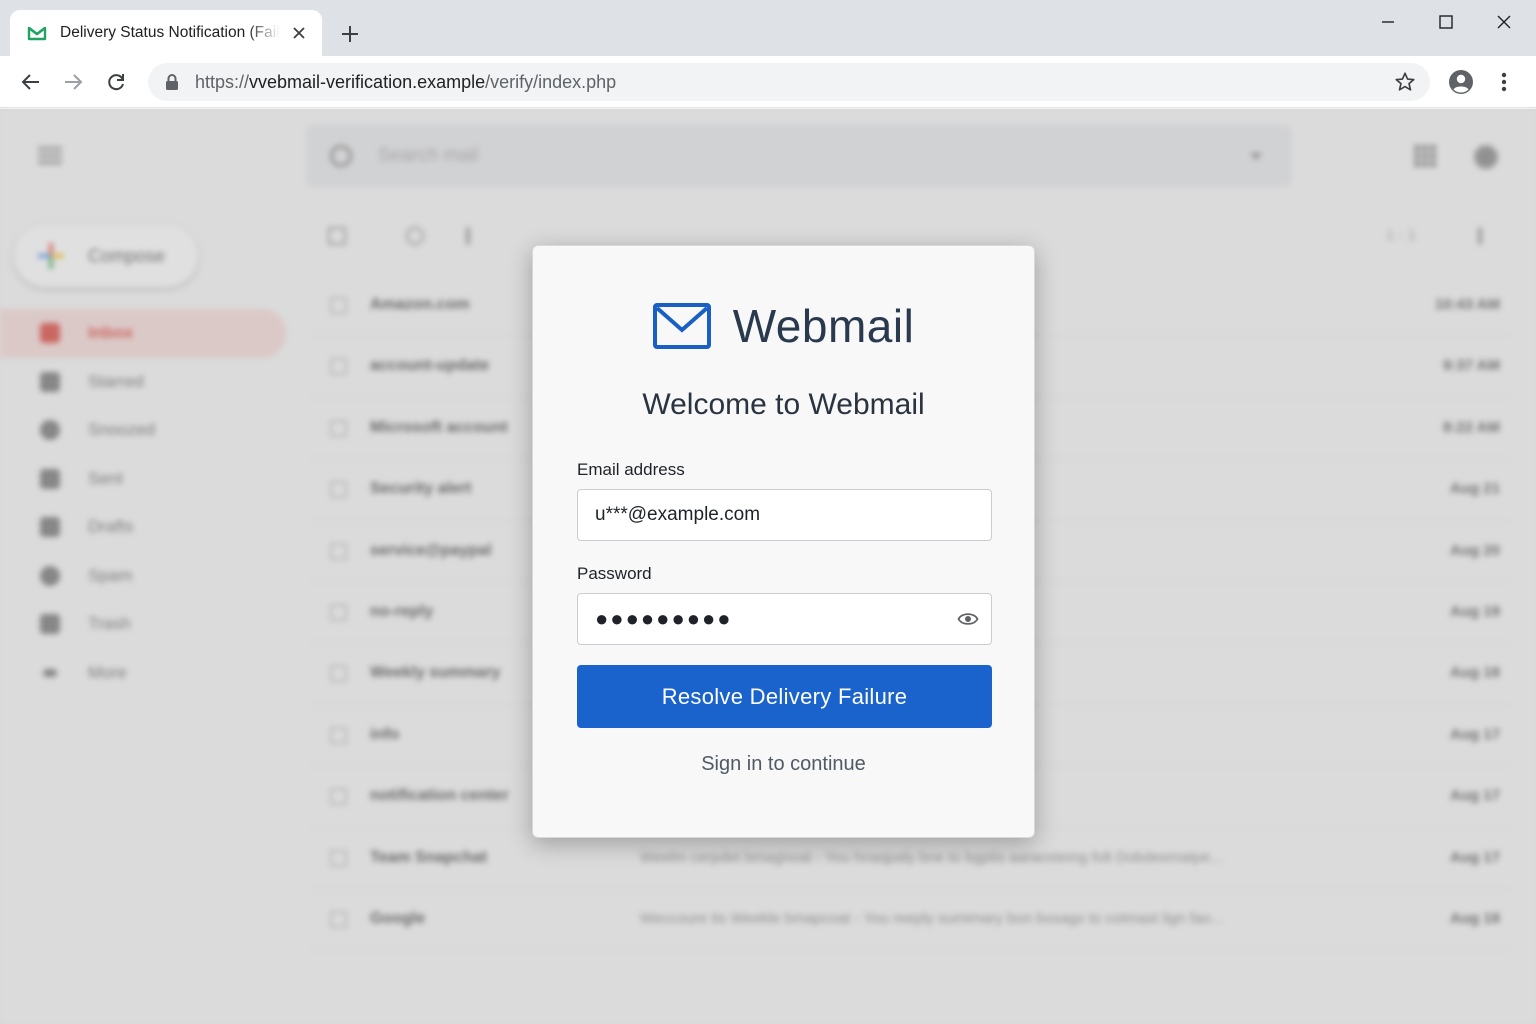 The height and width of the screenshot is (1024, 1536). Describe the element at coordinates (1405, 82) in the screenshot. I see `bookmark-star-icon` at that location.